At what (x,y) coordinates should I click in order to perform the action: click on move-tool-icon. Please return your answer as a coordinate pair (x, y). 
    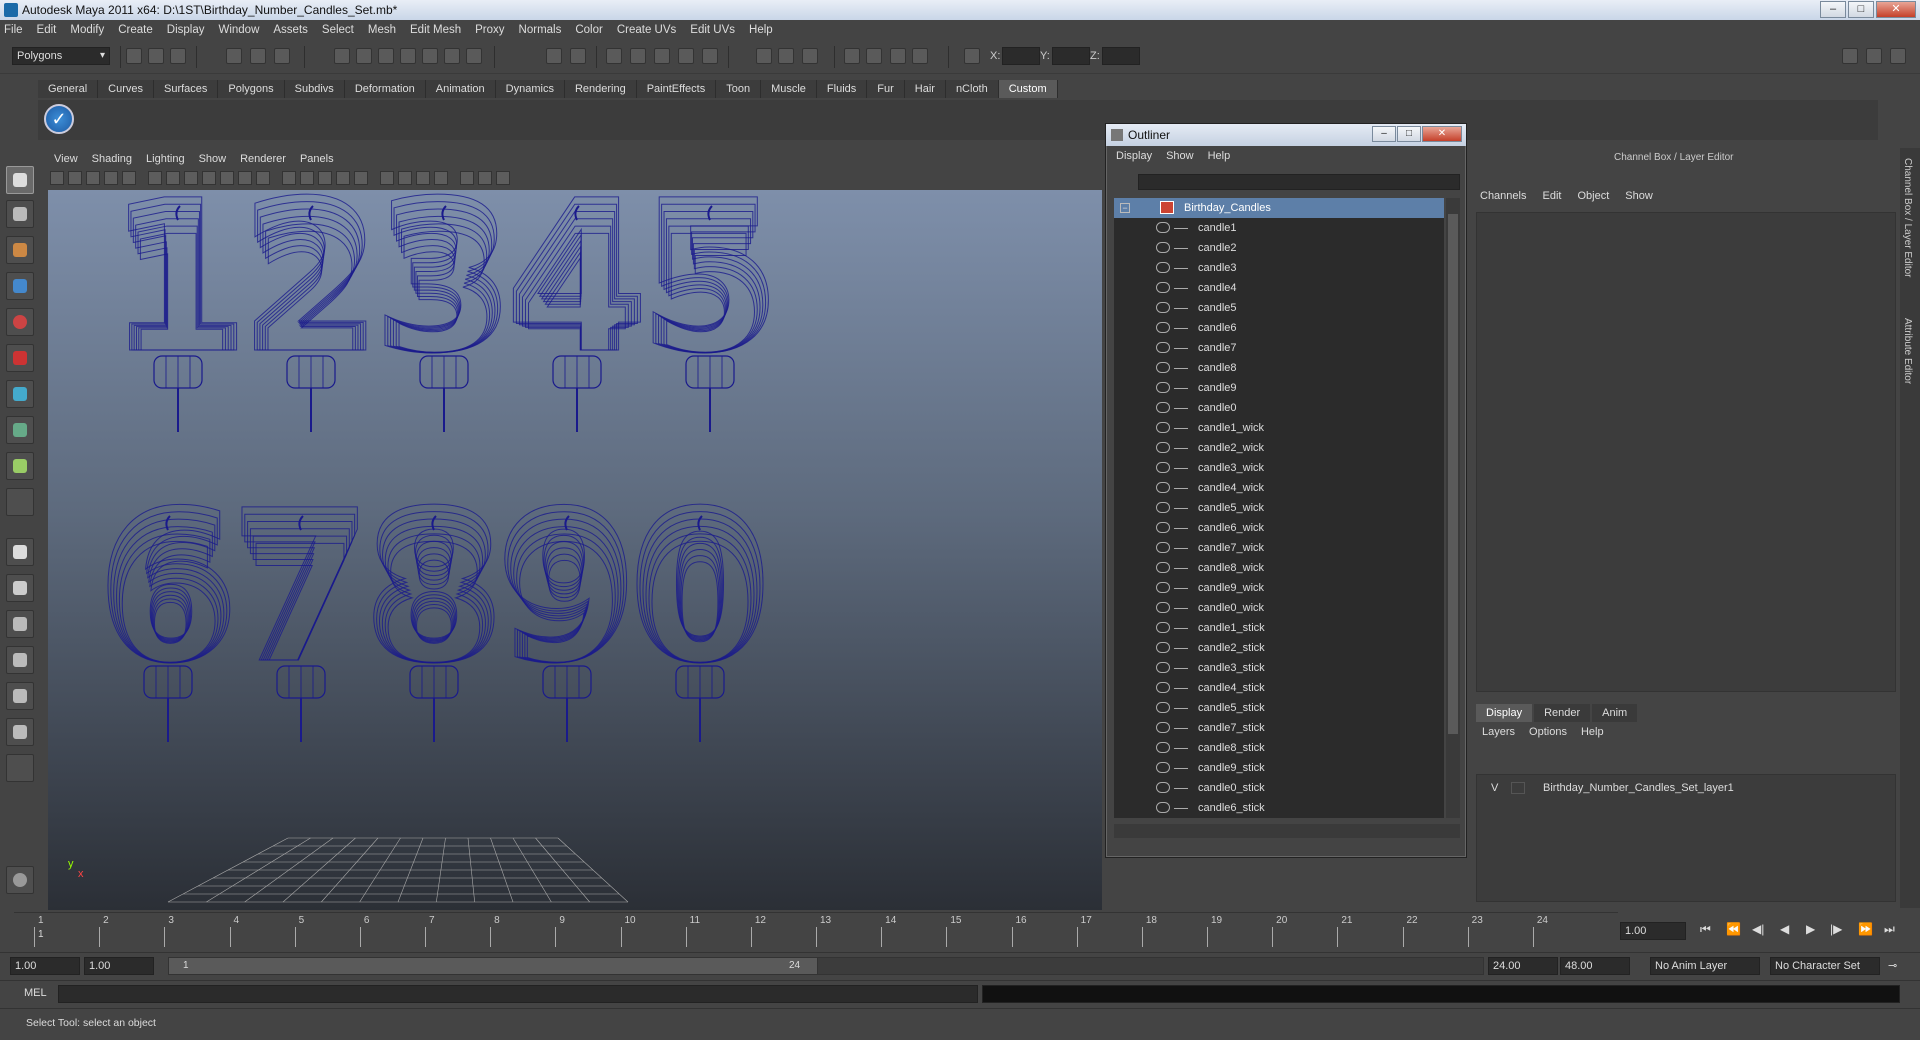
    Looking at the image, I should click on (20, 286).